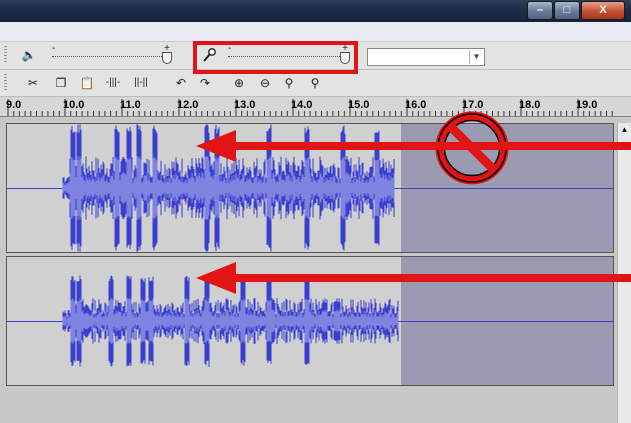 Image resolution: width=631 pixels, height=423 pixels. Describe the element at coordinates (624, 273) in the screenshot. I see `vertical-scrollbar: ▲` at that location.